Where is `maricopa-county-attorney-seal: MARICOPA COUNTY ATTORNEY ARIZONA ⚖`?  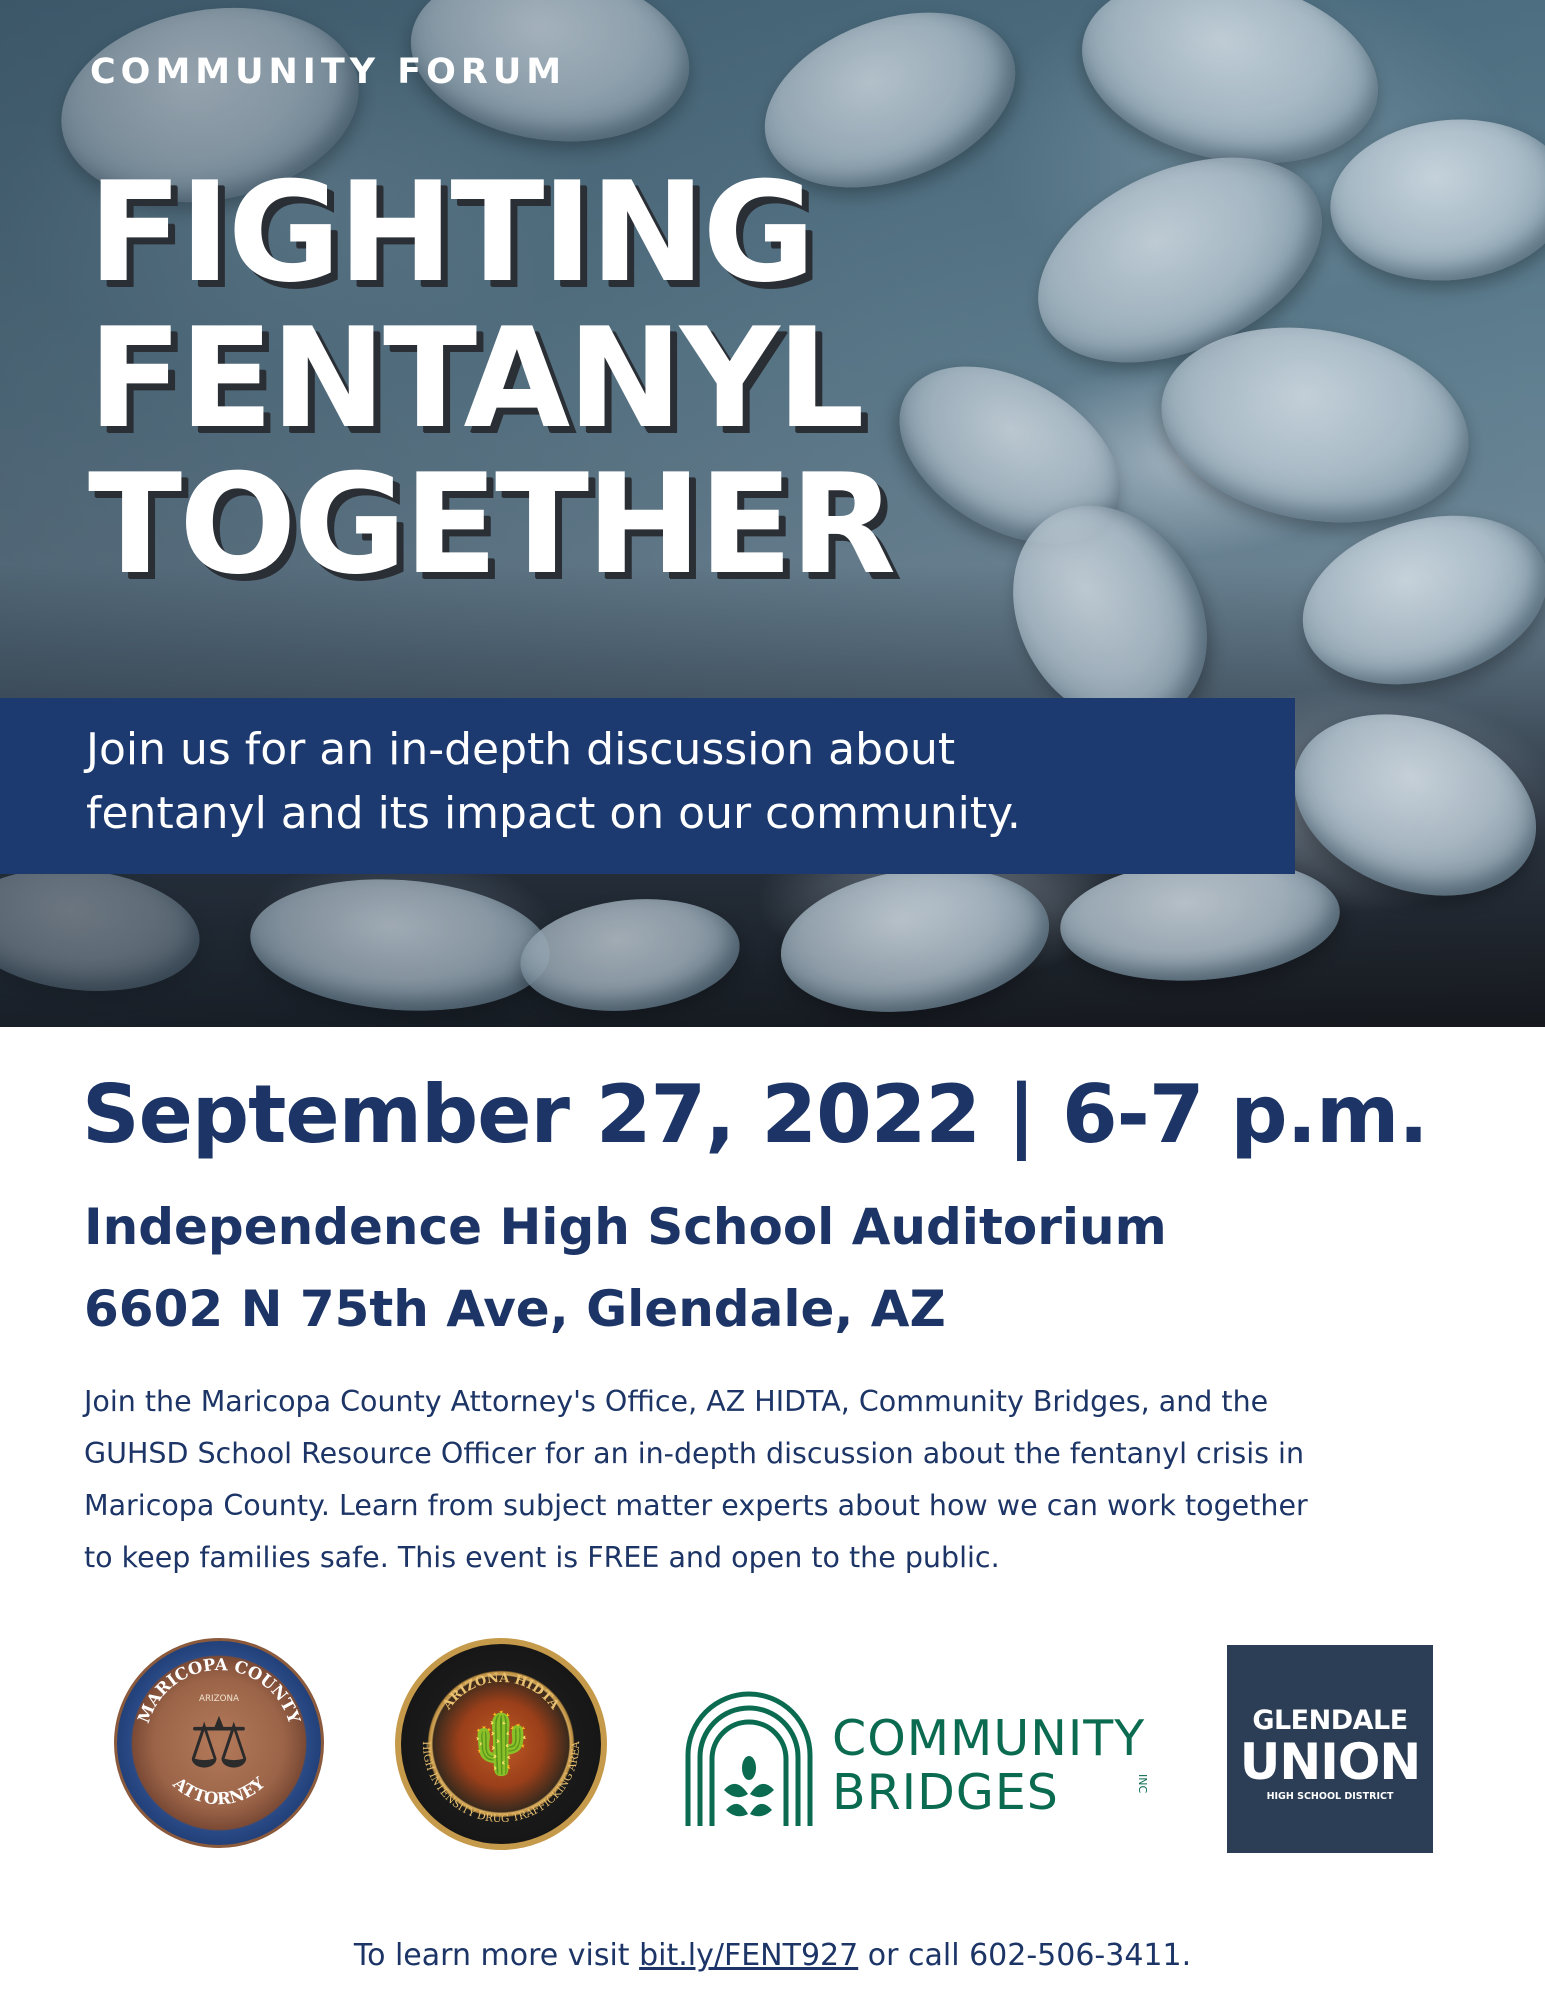
maricopa-county-attorney-seal: MARICOPA COUNTY ATTORNEY ARIZONA ⚖ is located at coordinates (219, 1743).